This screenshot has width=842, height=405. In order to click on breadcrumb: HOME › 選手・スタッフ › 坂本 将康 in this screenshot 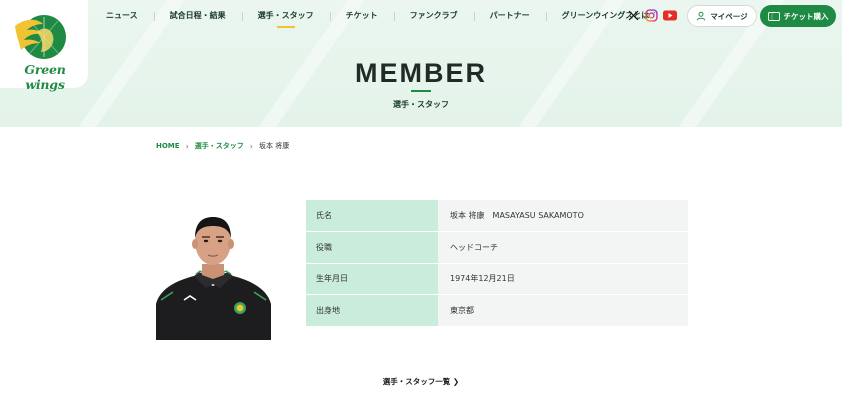, I will do `click(222, 146)`.